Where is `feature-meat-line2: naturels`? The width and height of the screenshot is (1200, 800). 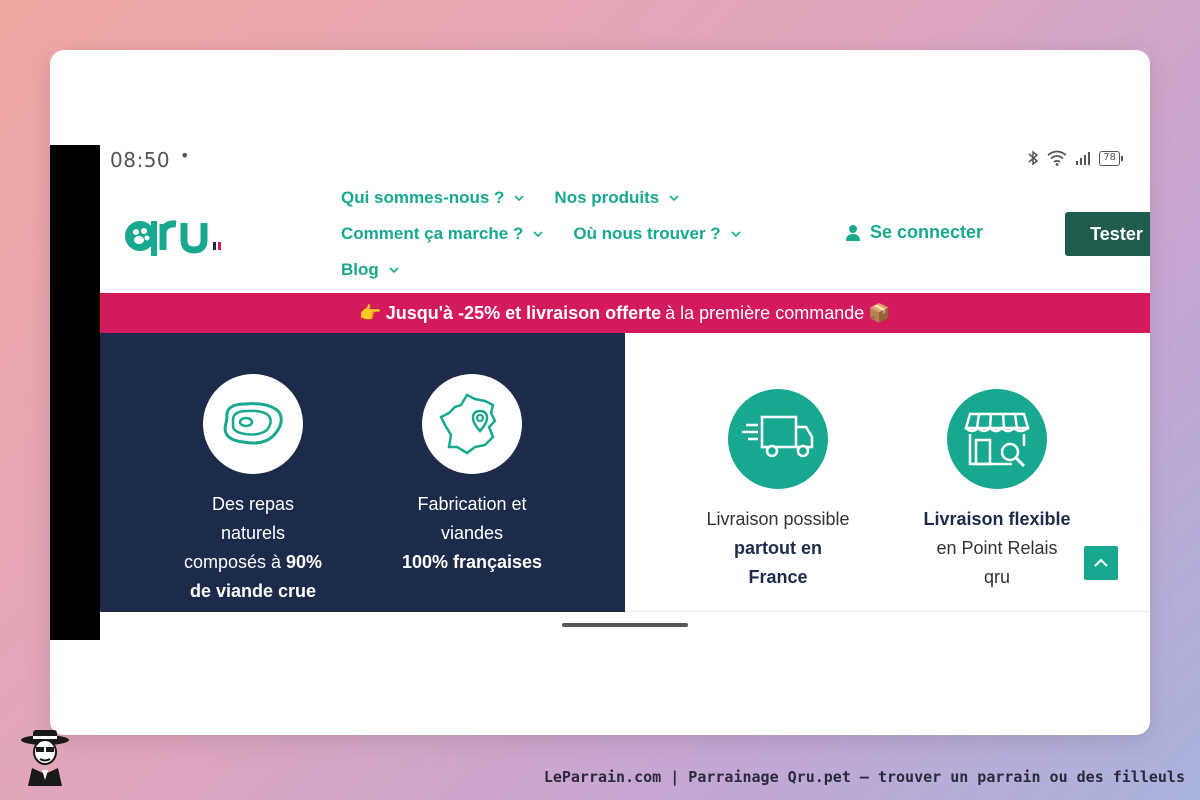 feature-meat-line2: naturels is located at coordinates (253, 533).